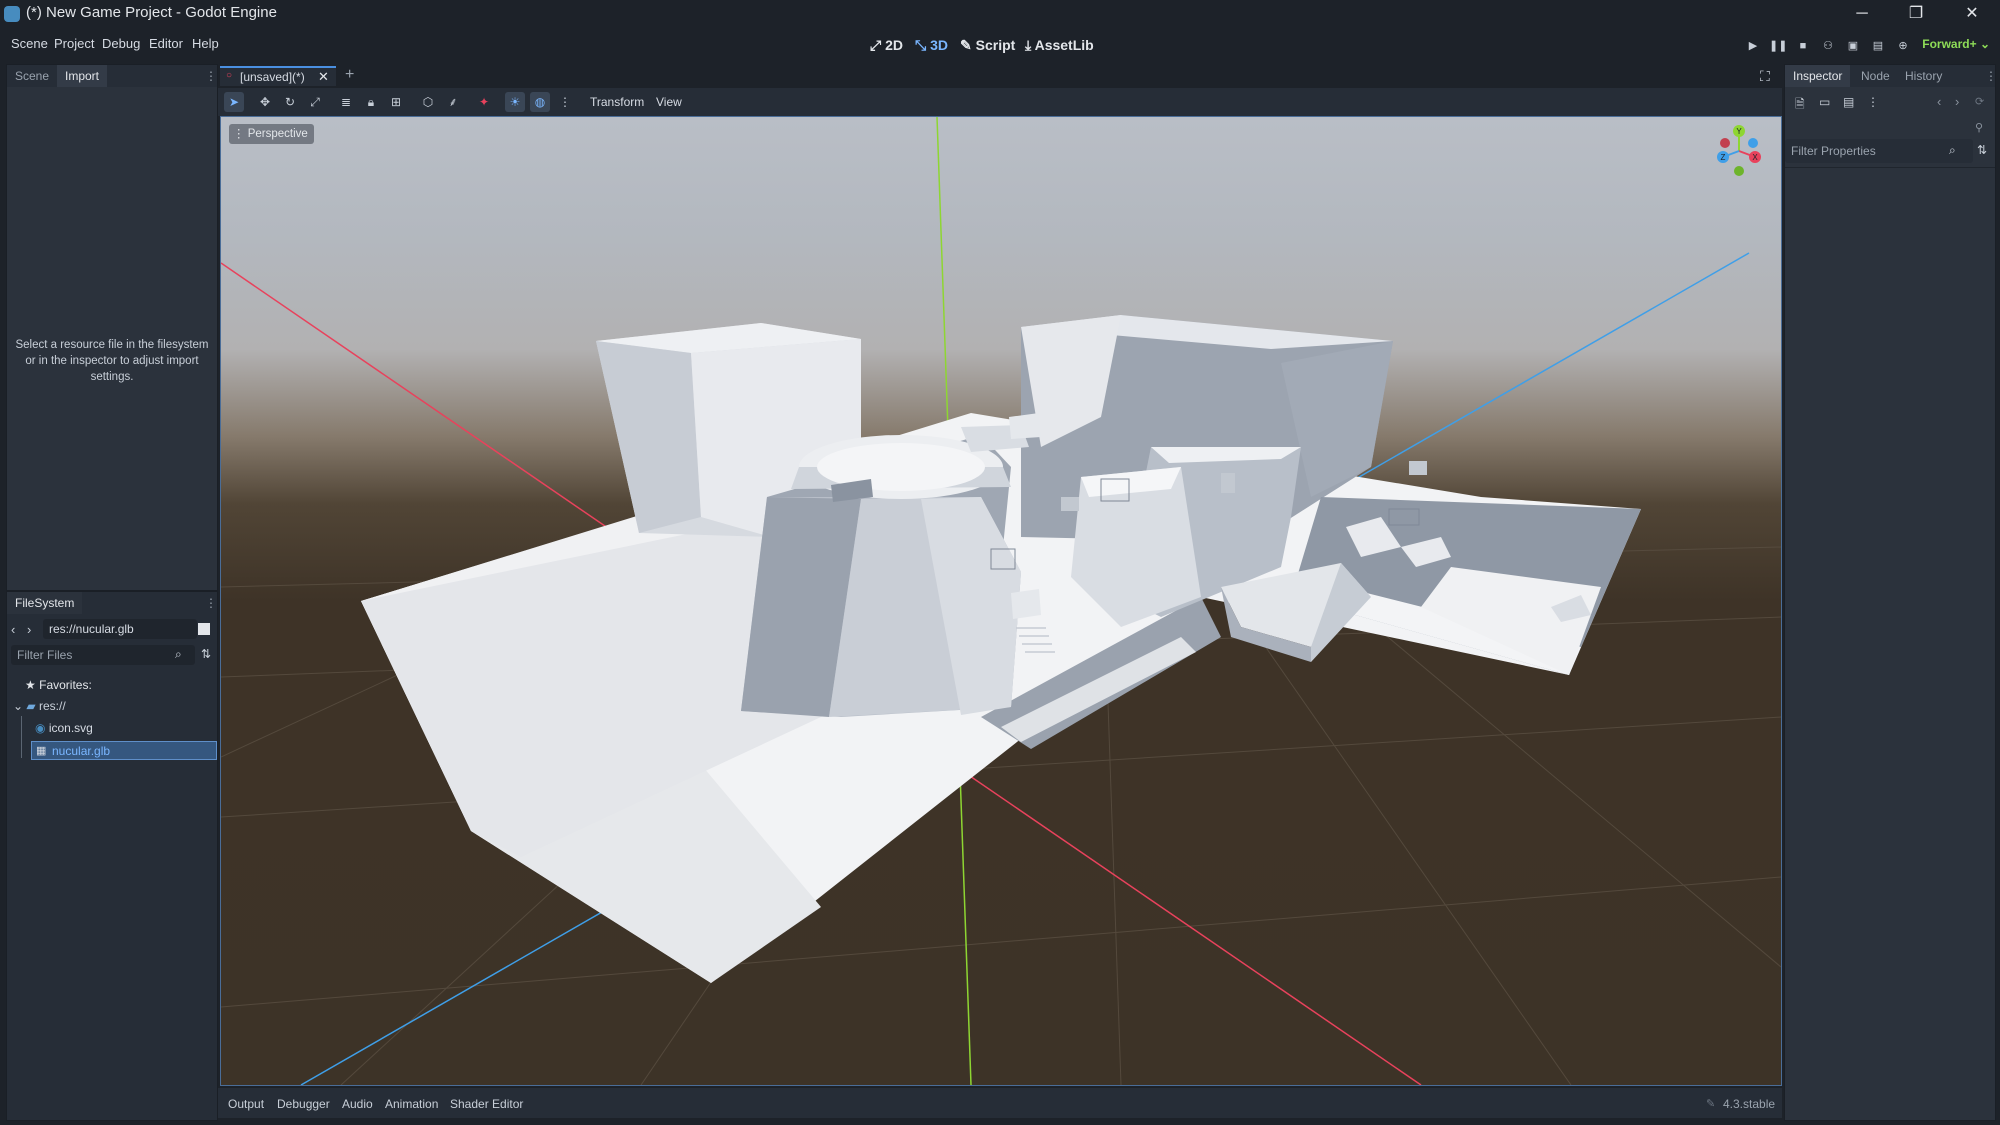 The width and height of the screenshot is (2000, 1125). Describe the element at coordinates (1939, 101) in the screenshot. I see `history-back-icon: ‹` at that location.